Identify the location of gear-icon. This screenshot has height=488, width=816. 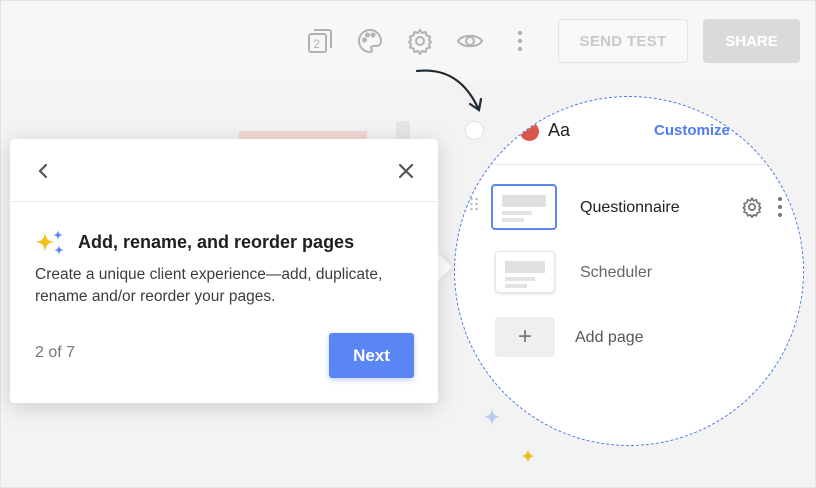
(420, 41).